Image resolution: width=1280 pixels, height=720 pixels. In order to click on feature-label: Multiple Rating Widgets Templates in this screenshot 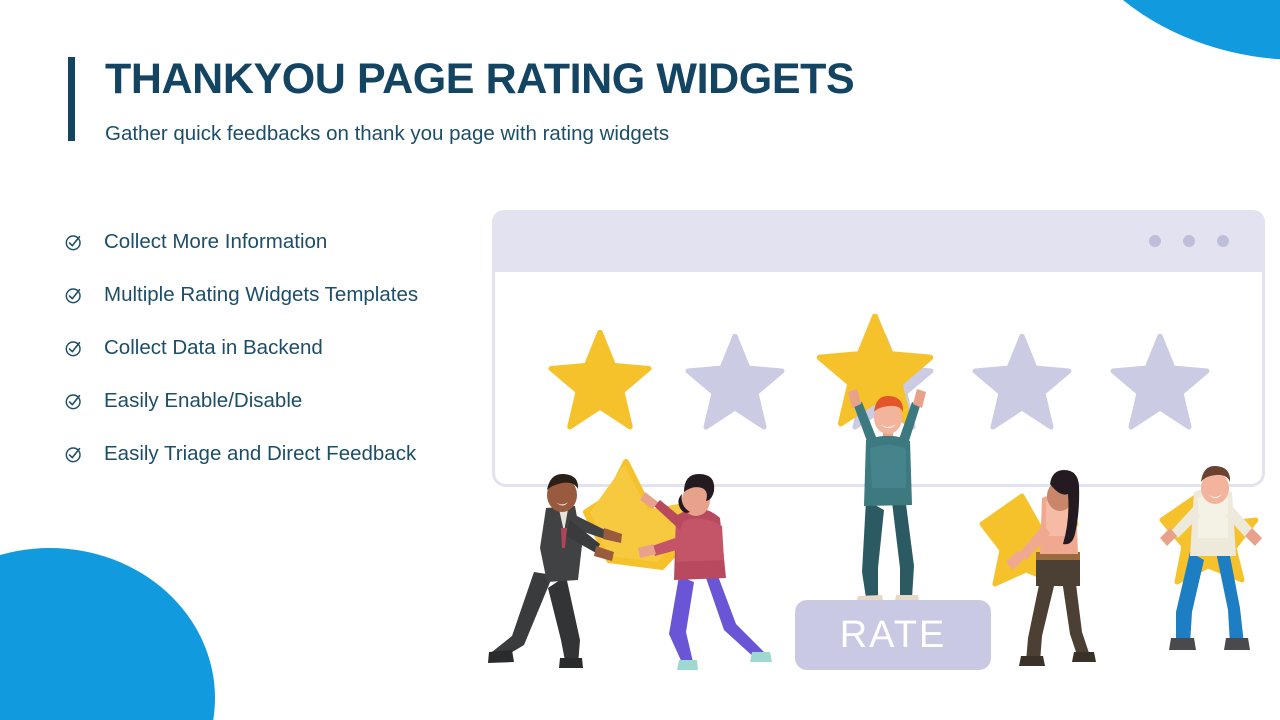, I will do `click(261, 294)`.